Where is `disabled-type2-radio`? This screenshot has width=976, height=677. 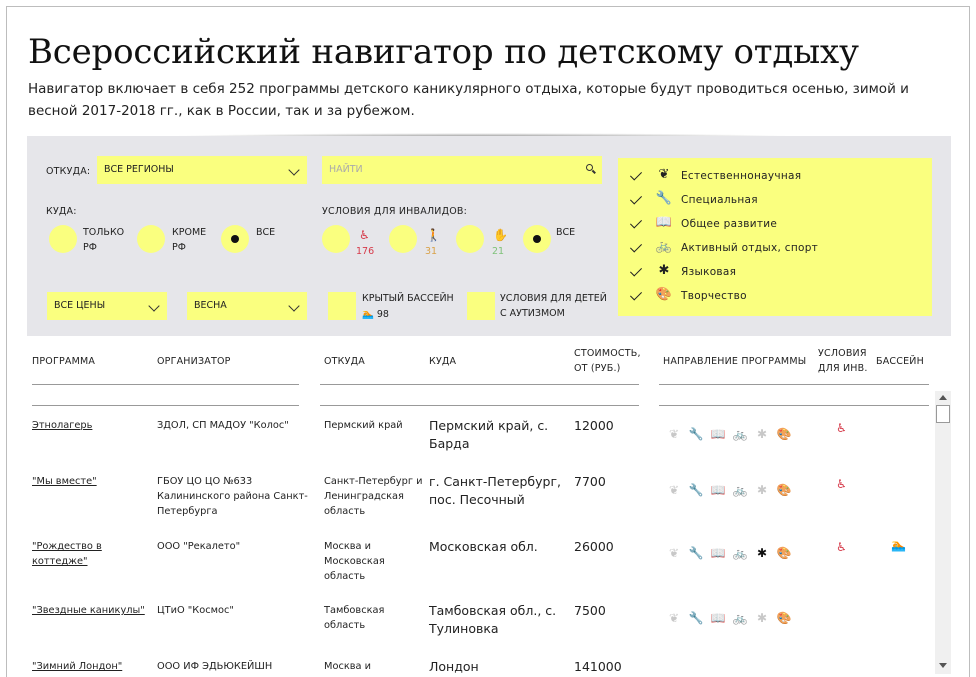 disabled-type2-radio is located at coordinates (403, 239).